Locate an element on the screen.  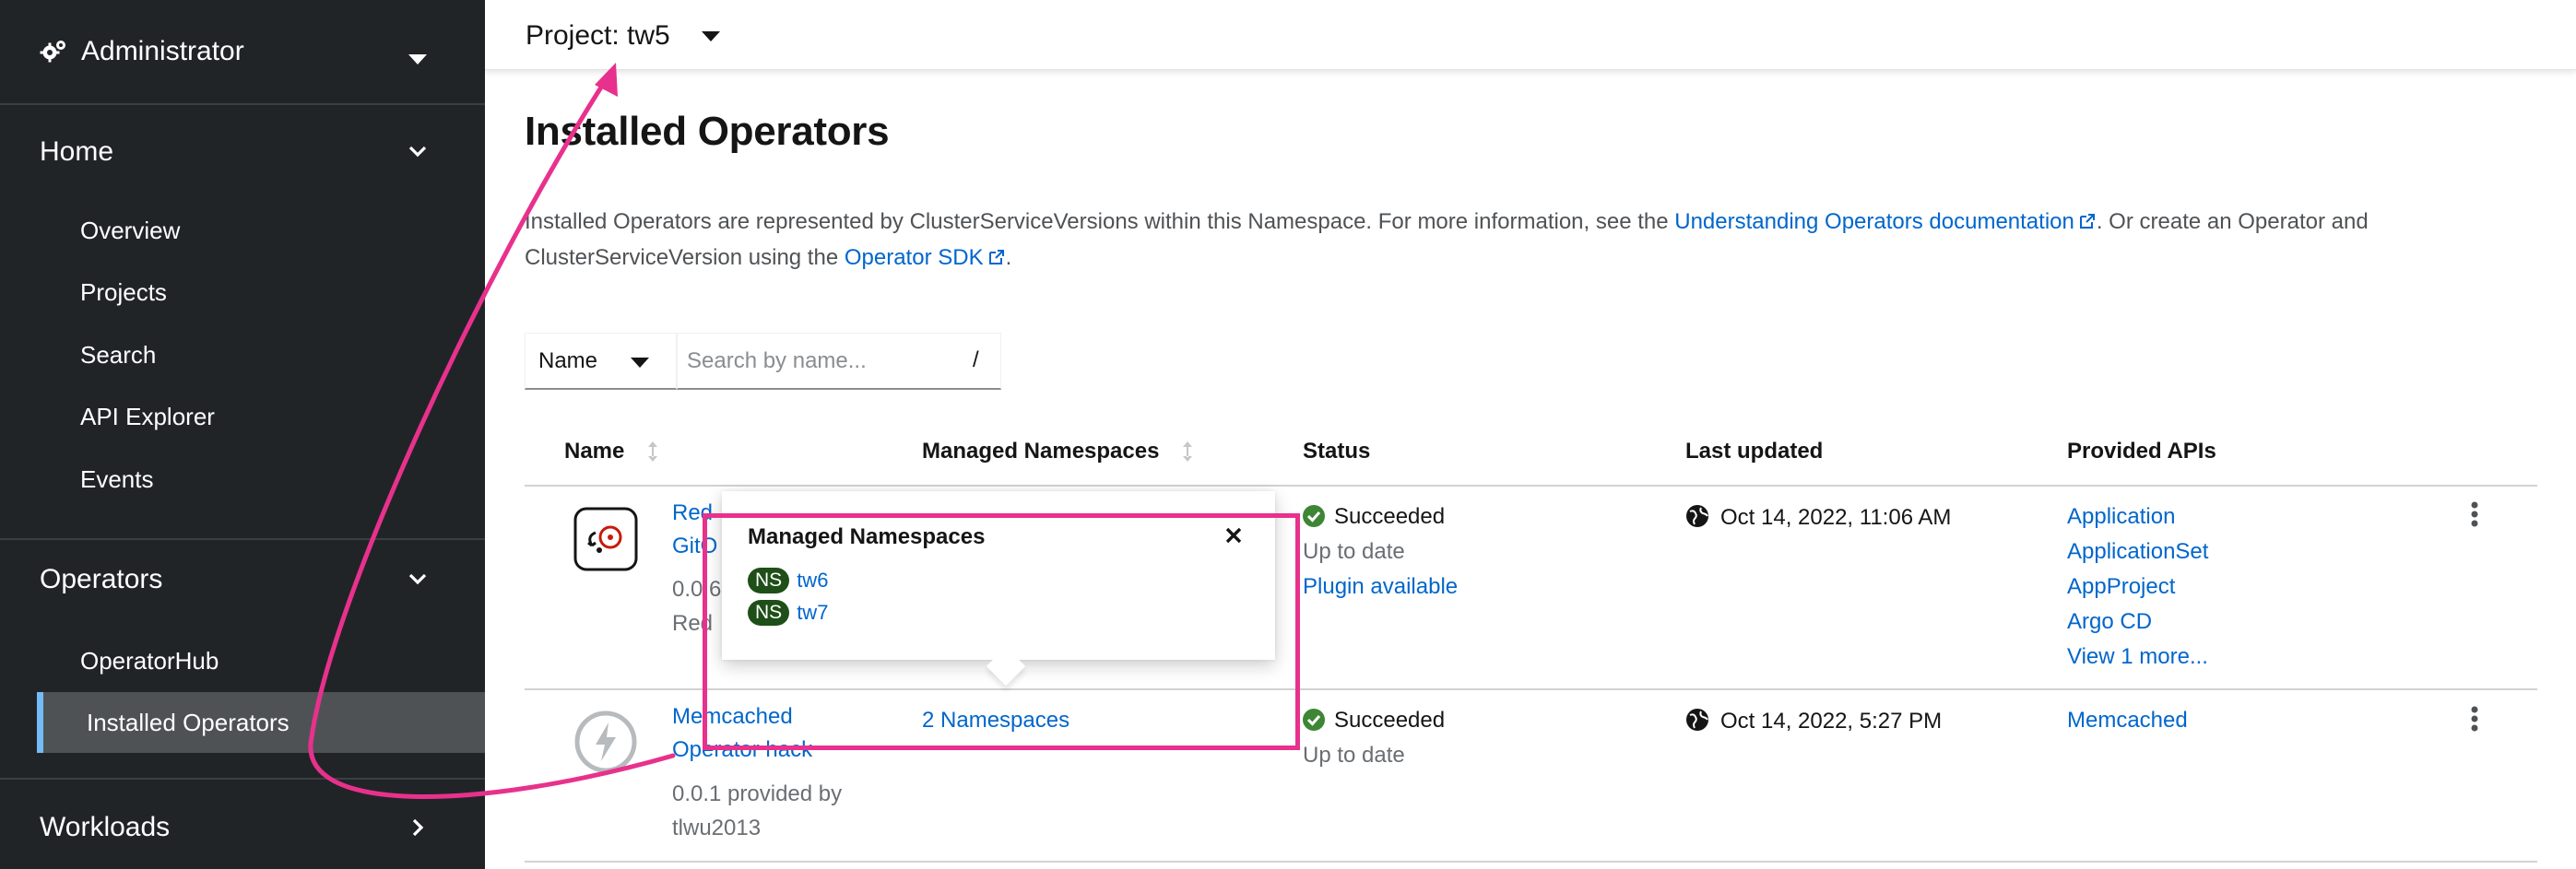
sidebar-item-operatorhub: OperatorHub is located at coordinates (242, 660).